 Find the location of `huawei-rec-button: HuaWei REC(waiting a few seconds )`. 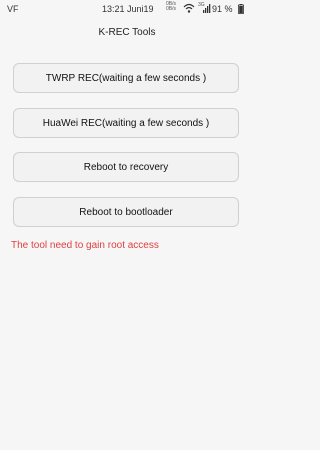

huawei-rec-button: HuaWei REC(waiting a few seconds ) is located at coordinates (126, 123).